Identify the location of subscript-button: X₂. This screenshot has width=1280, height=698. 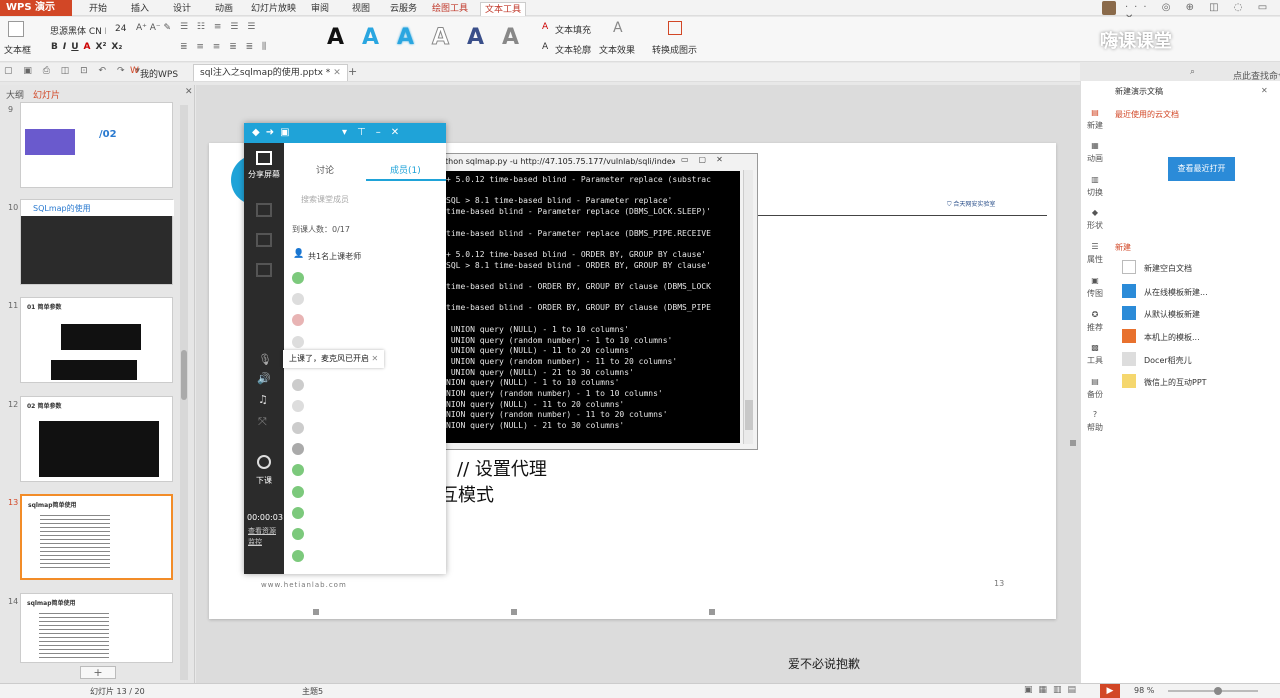
(116, 47).